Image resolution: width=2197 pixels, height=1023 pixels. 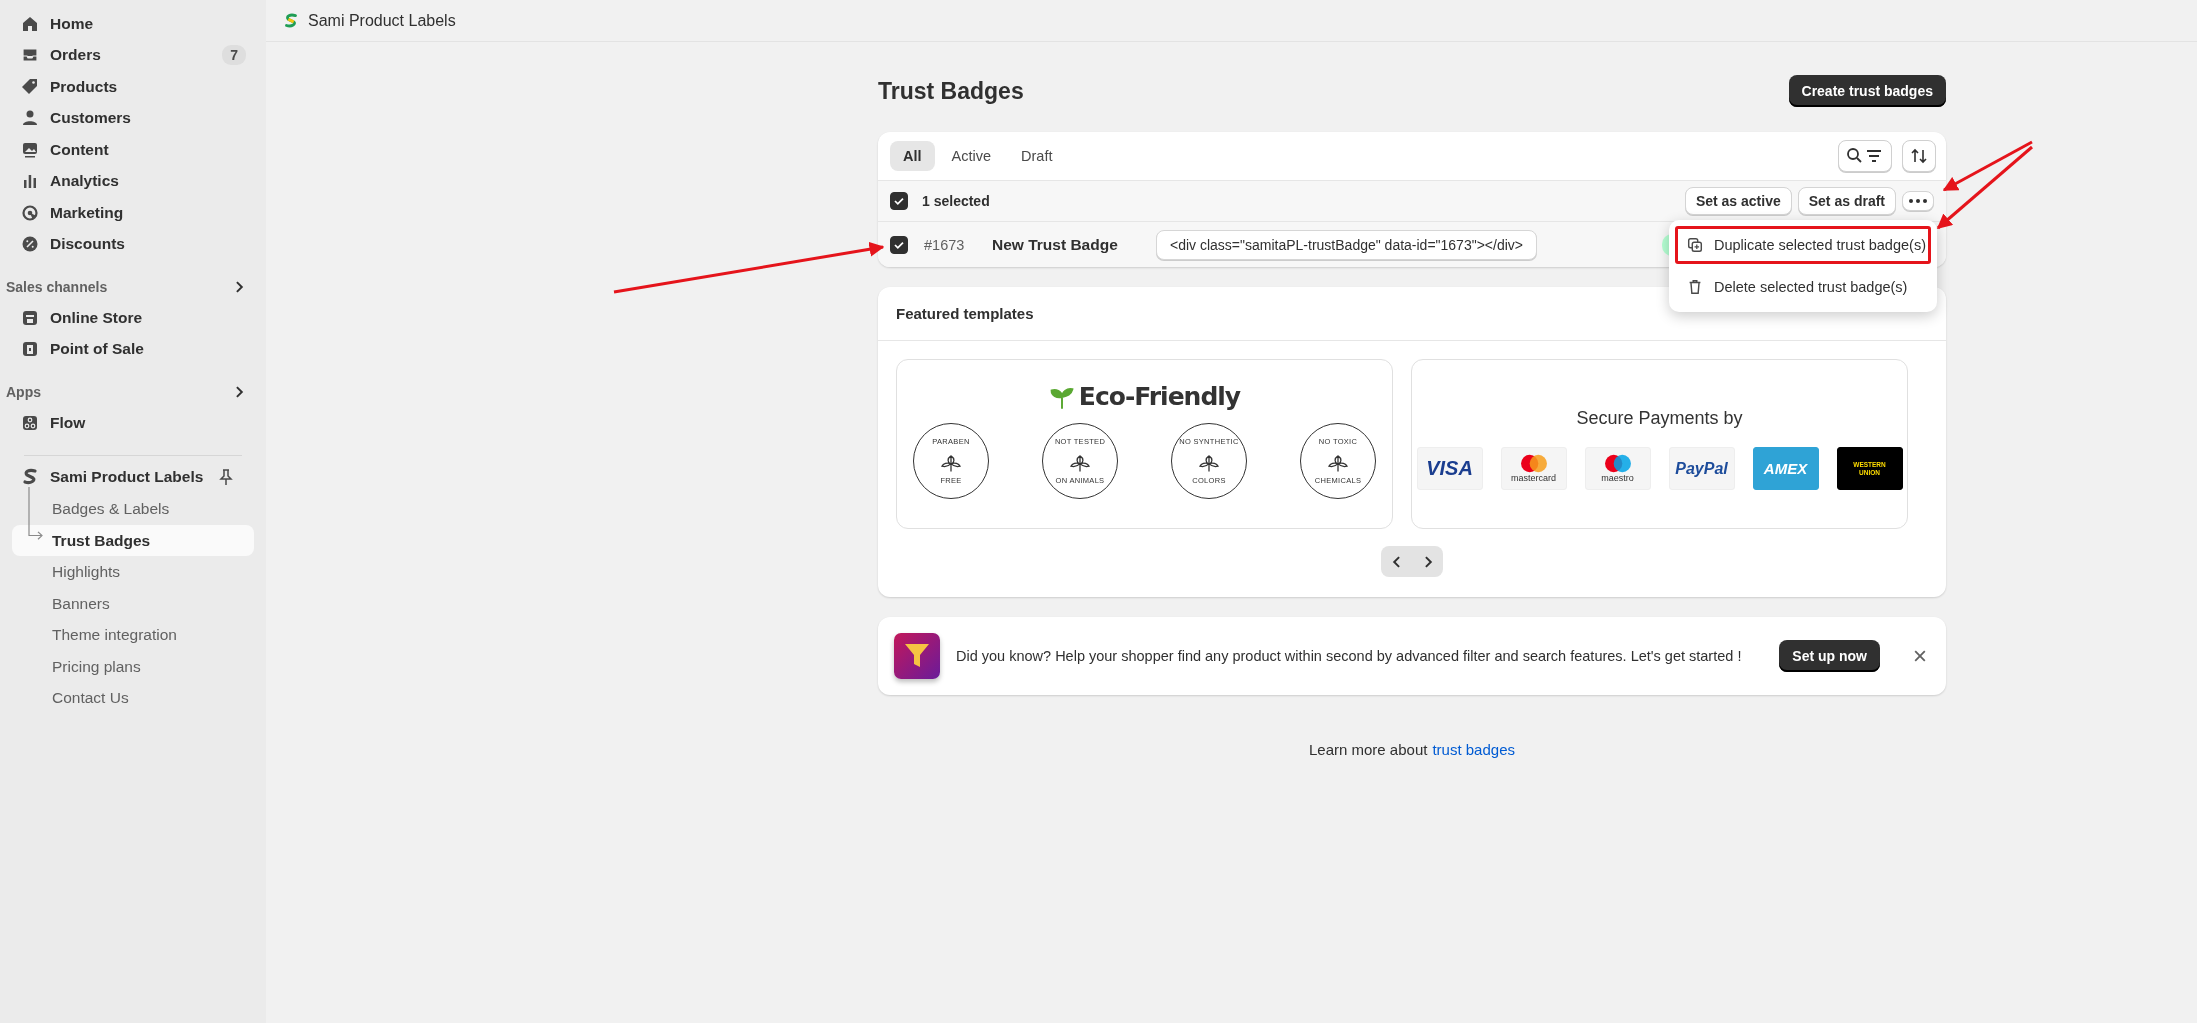 What do you see at coordinates (1803, 245) in the screenshot?
I see `menu-item: Duplicate selected trust badge(s)` at bounding box center [1803, 245].